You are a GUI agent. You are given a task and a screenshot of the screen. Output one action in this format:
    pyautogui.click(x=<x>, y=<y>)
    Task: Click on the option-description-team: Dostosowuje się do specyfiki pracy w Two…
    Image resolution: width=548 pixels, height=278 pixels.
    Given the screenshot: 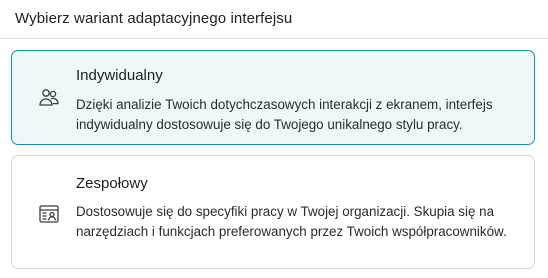 What is the action you would take?
    pyautogui.click(x=291, y=221)
    